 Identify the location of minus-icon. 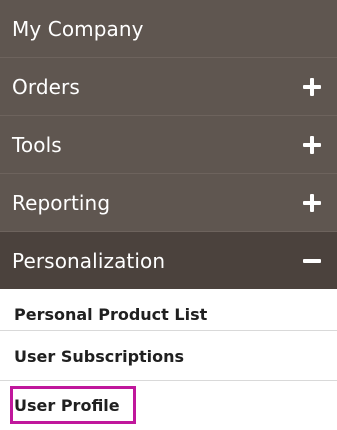
(312, 260).